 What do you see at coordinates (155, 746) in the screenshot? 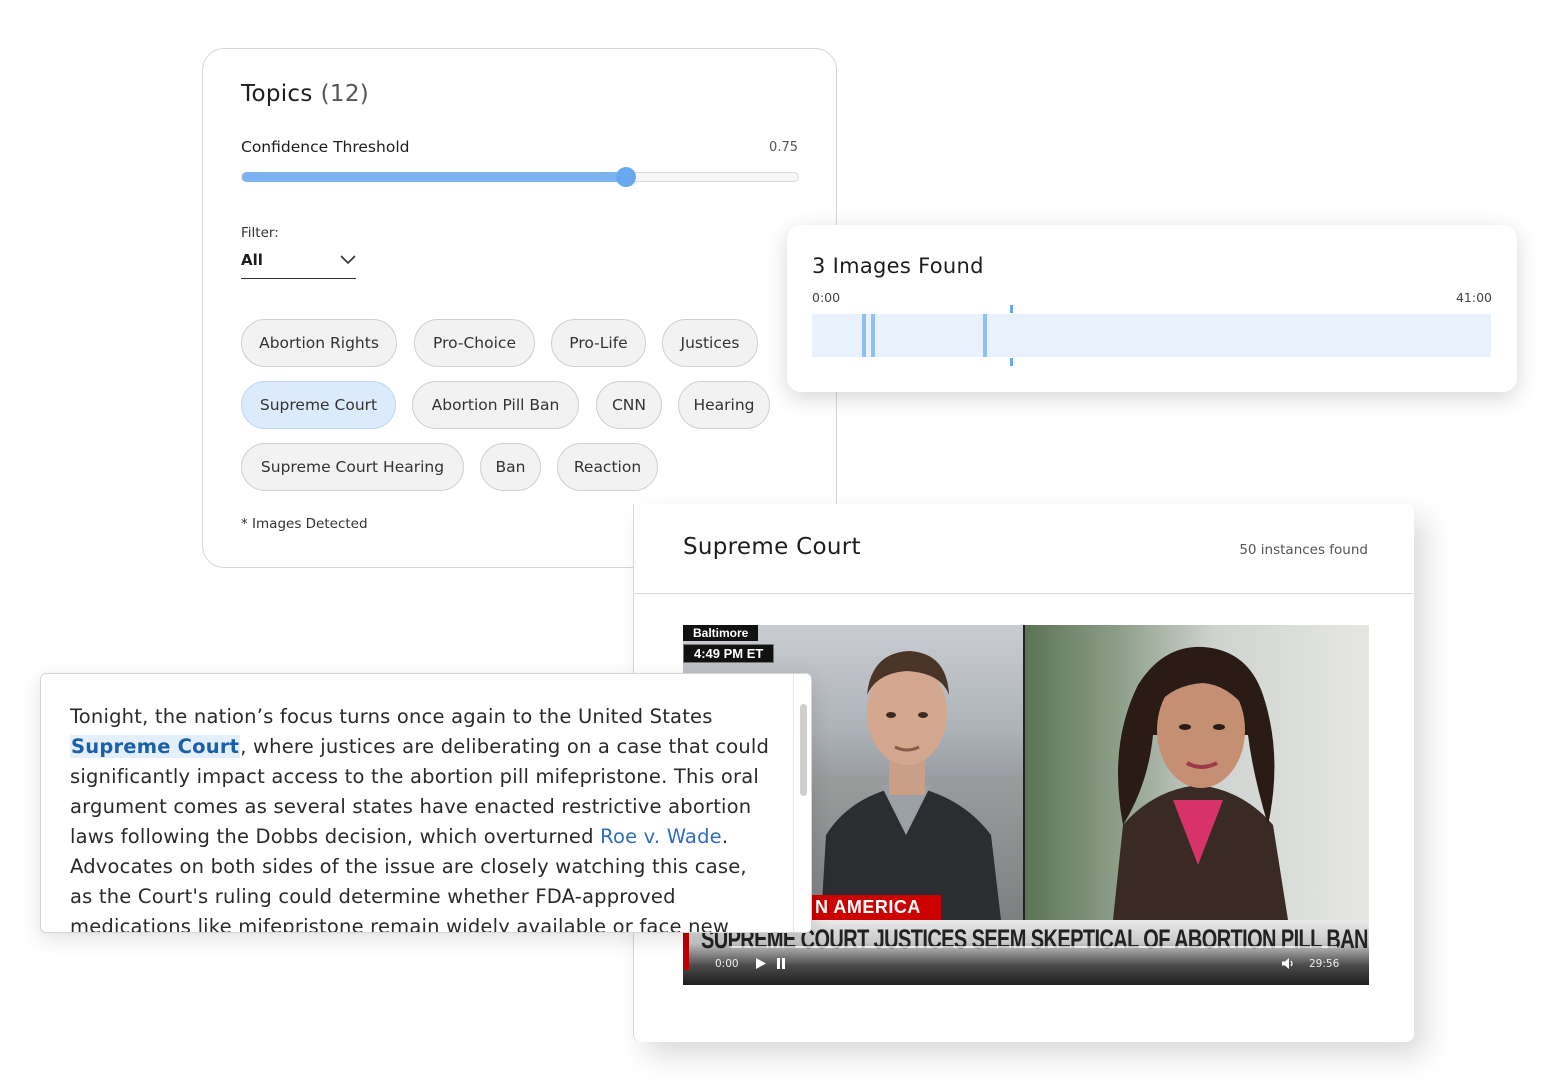
I see `transcript-highlight: Supreme Court` at bounding box center [155, 746].